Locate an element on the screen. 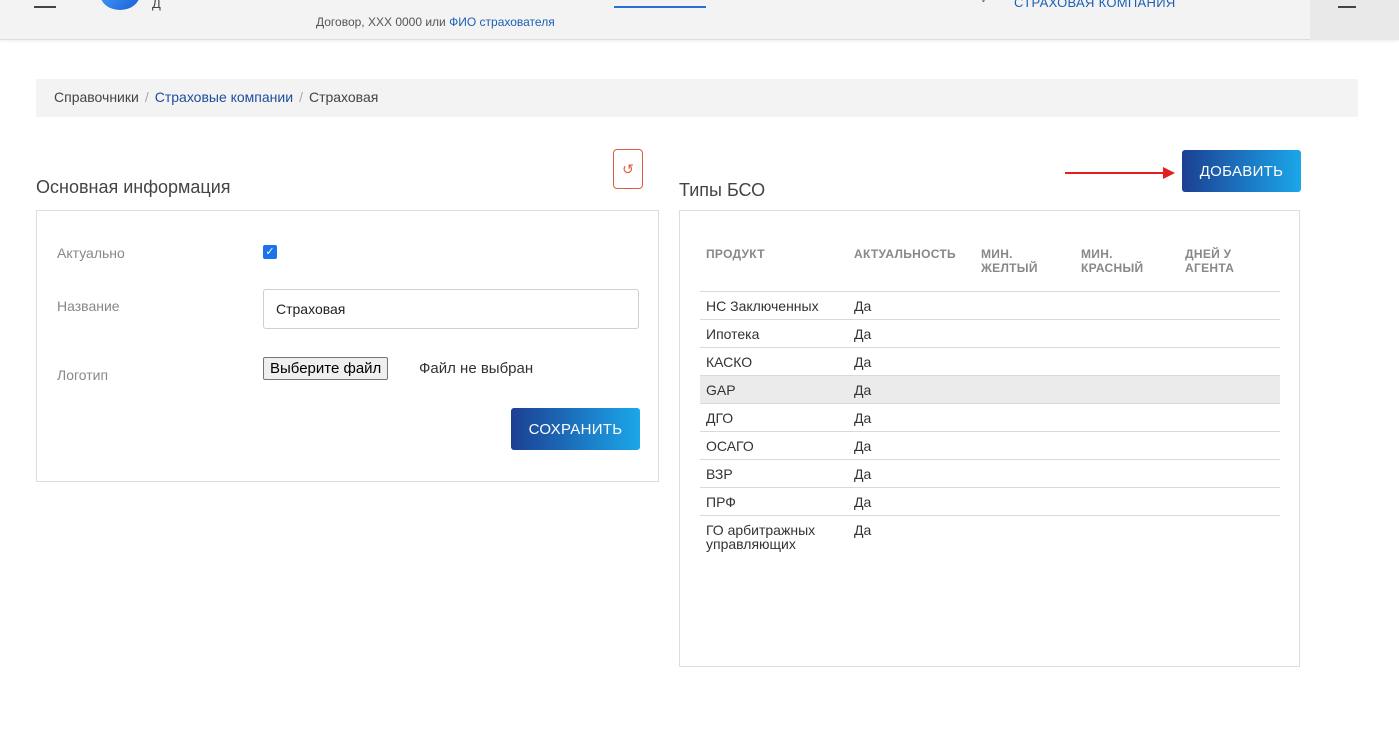 This screenshot has width=1399, height=736. cell-product: ОСАГО is located at coordinates (774, 445).